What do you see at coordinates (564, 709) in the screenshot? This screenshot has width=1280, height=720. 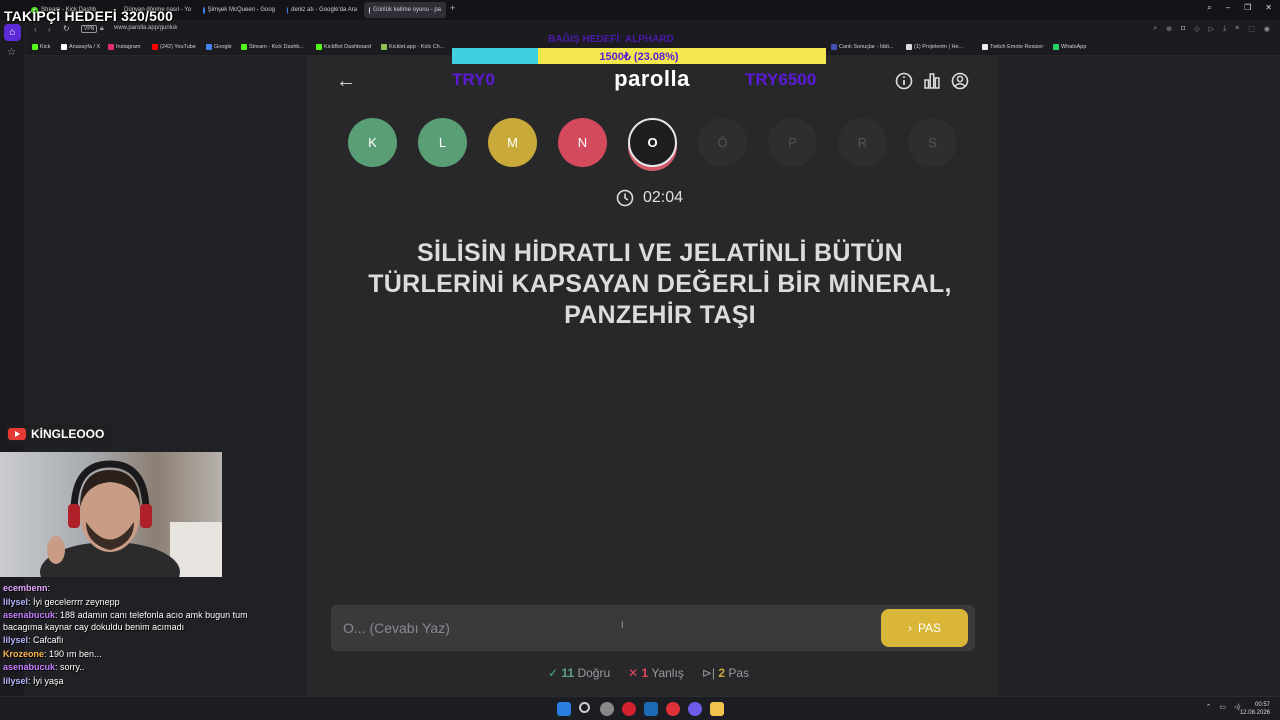 I see `windows-start-icon` at bounding box center [564, 709].